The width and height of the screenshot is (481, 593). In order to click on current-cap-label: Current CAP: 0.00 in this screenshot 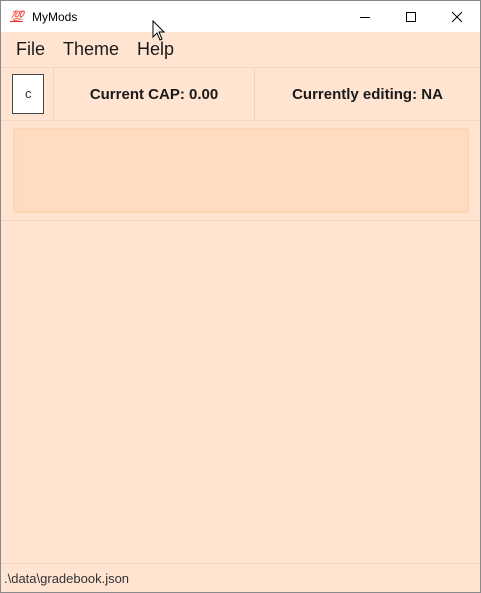, I will do `click(154, 94)`.